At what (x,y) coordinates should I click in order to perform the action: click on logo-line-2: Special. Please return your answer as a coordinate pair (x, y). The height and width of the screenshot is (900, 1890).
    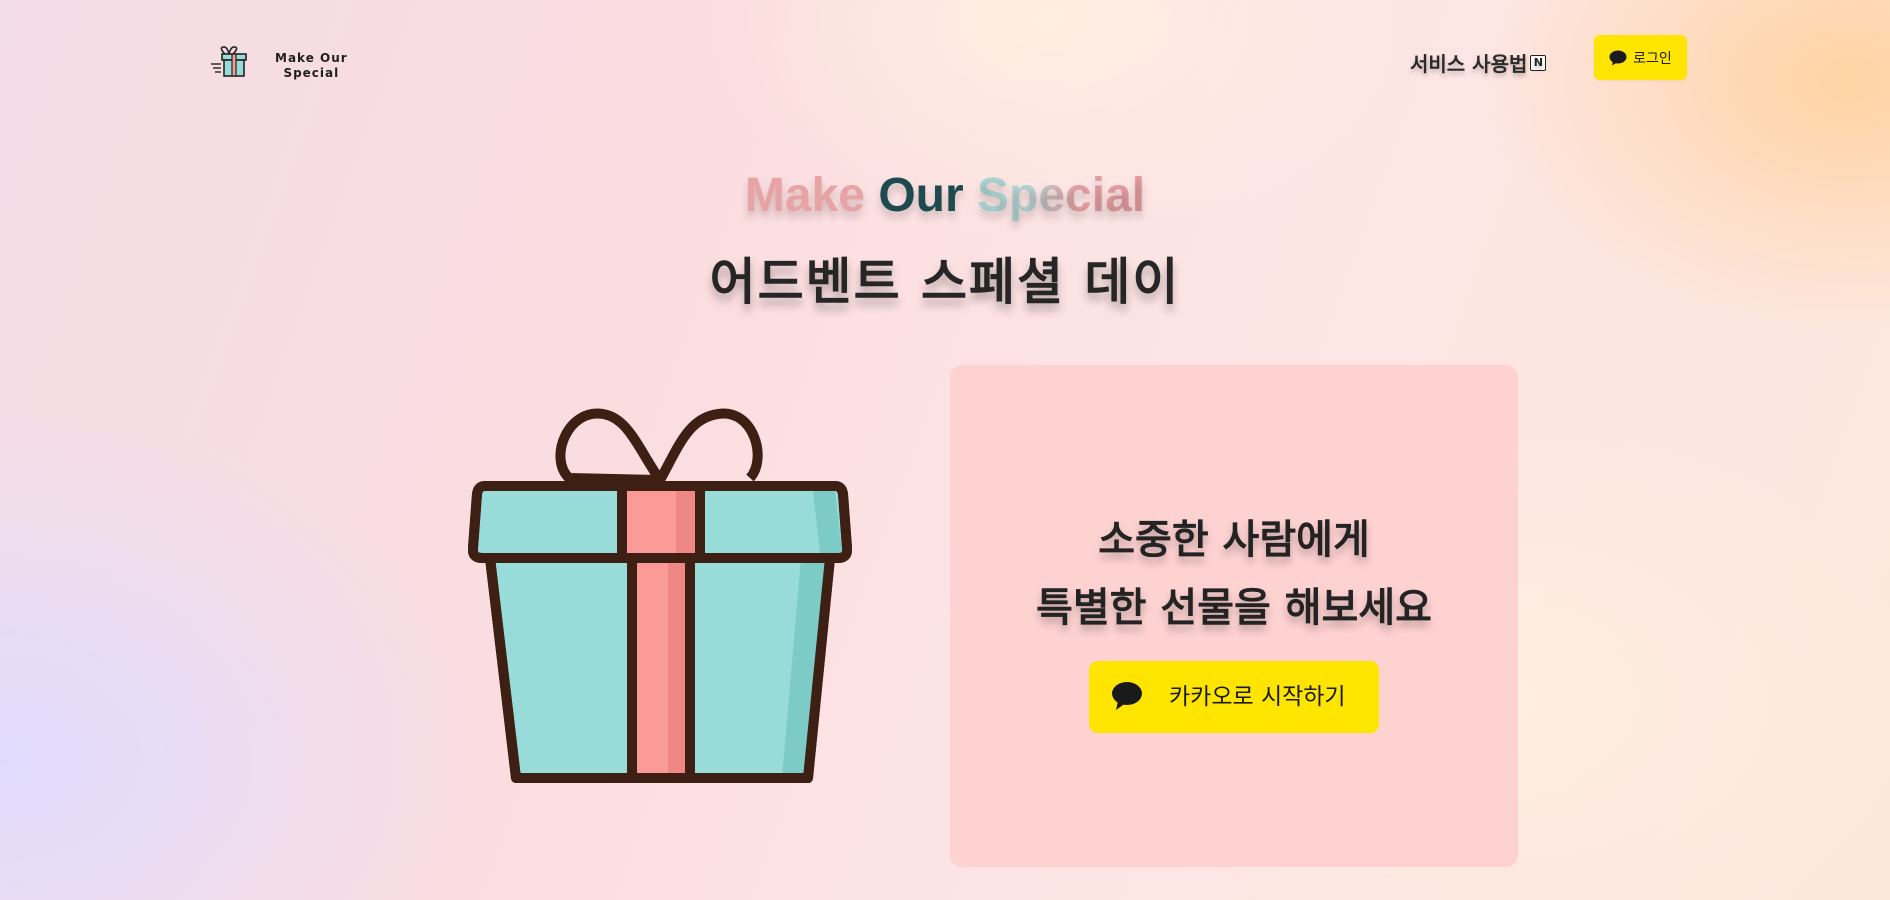
    Looking at the image, I should click on (311, 73).